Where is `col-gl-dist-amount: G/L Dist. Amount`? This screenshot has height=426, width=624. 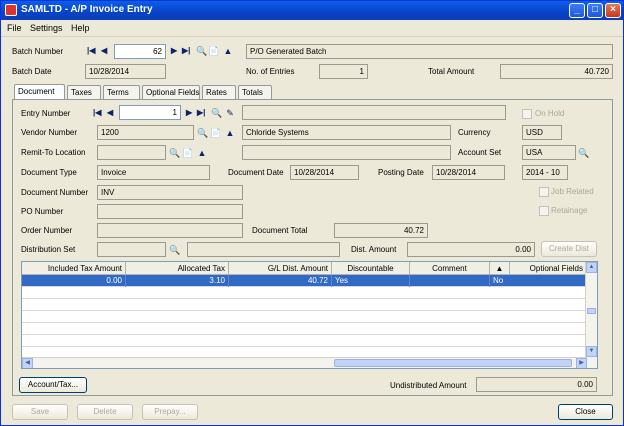 col-gl-dist-amount: G/L Dist. Amount is located at coordinates (280, 268).